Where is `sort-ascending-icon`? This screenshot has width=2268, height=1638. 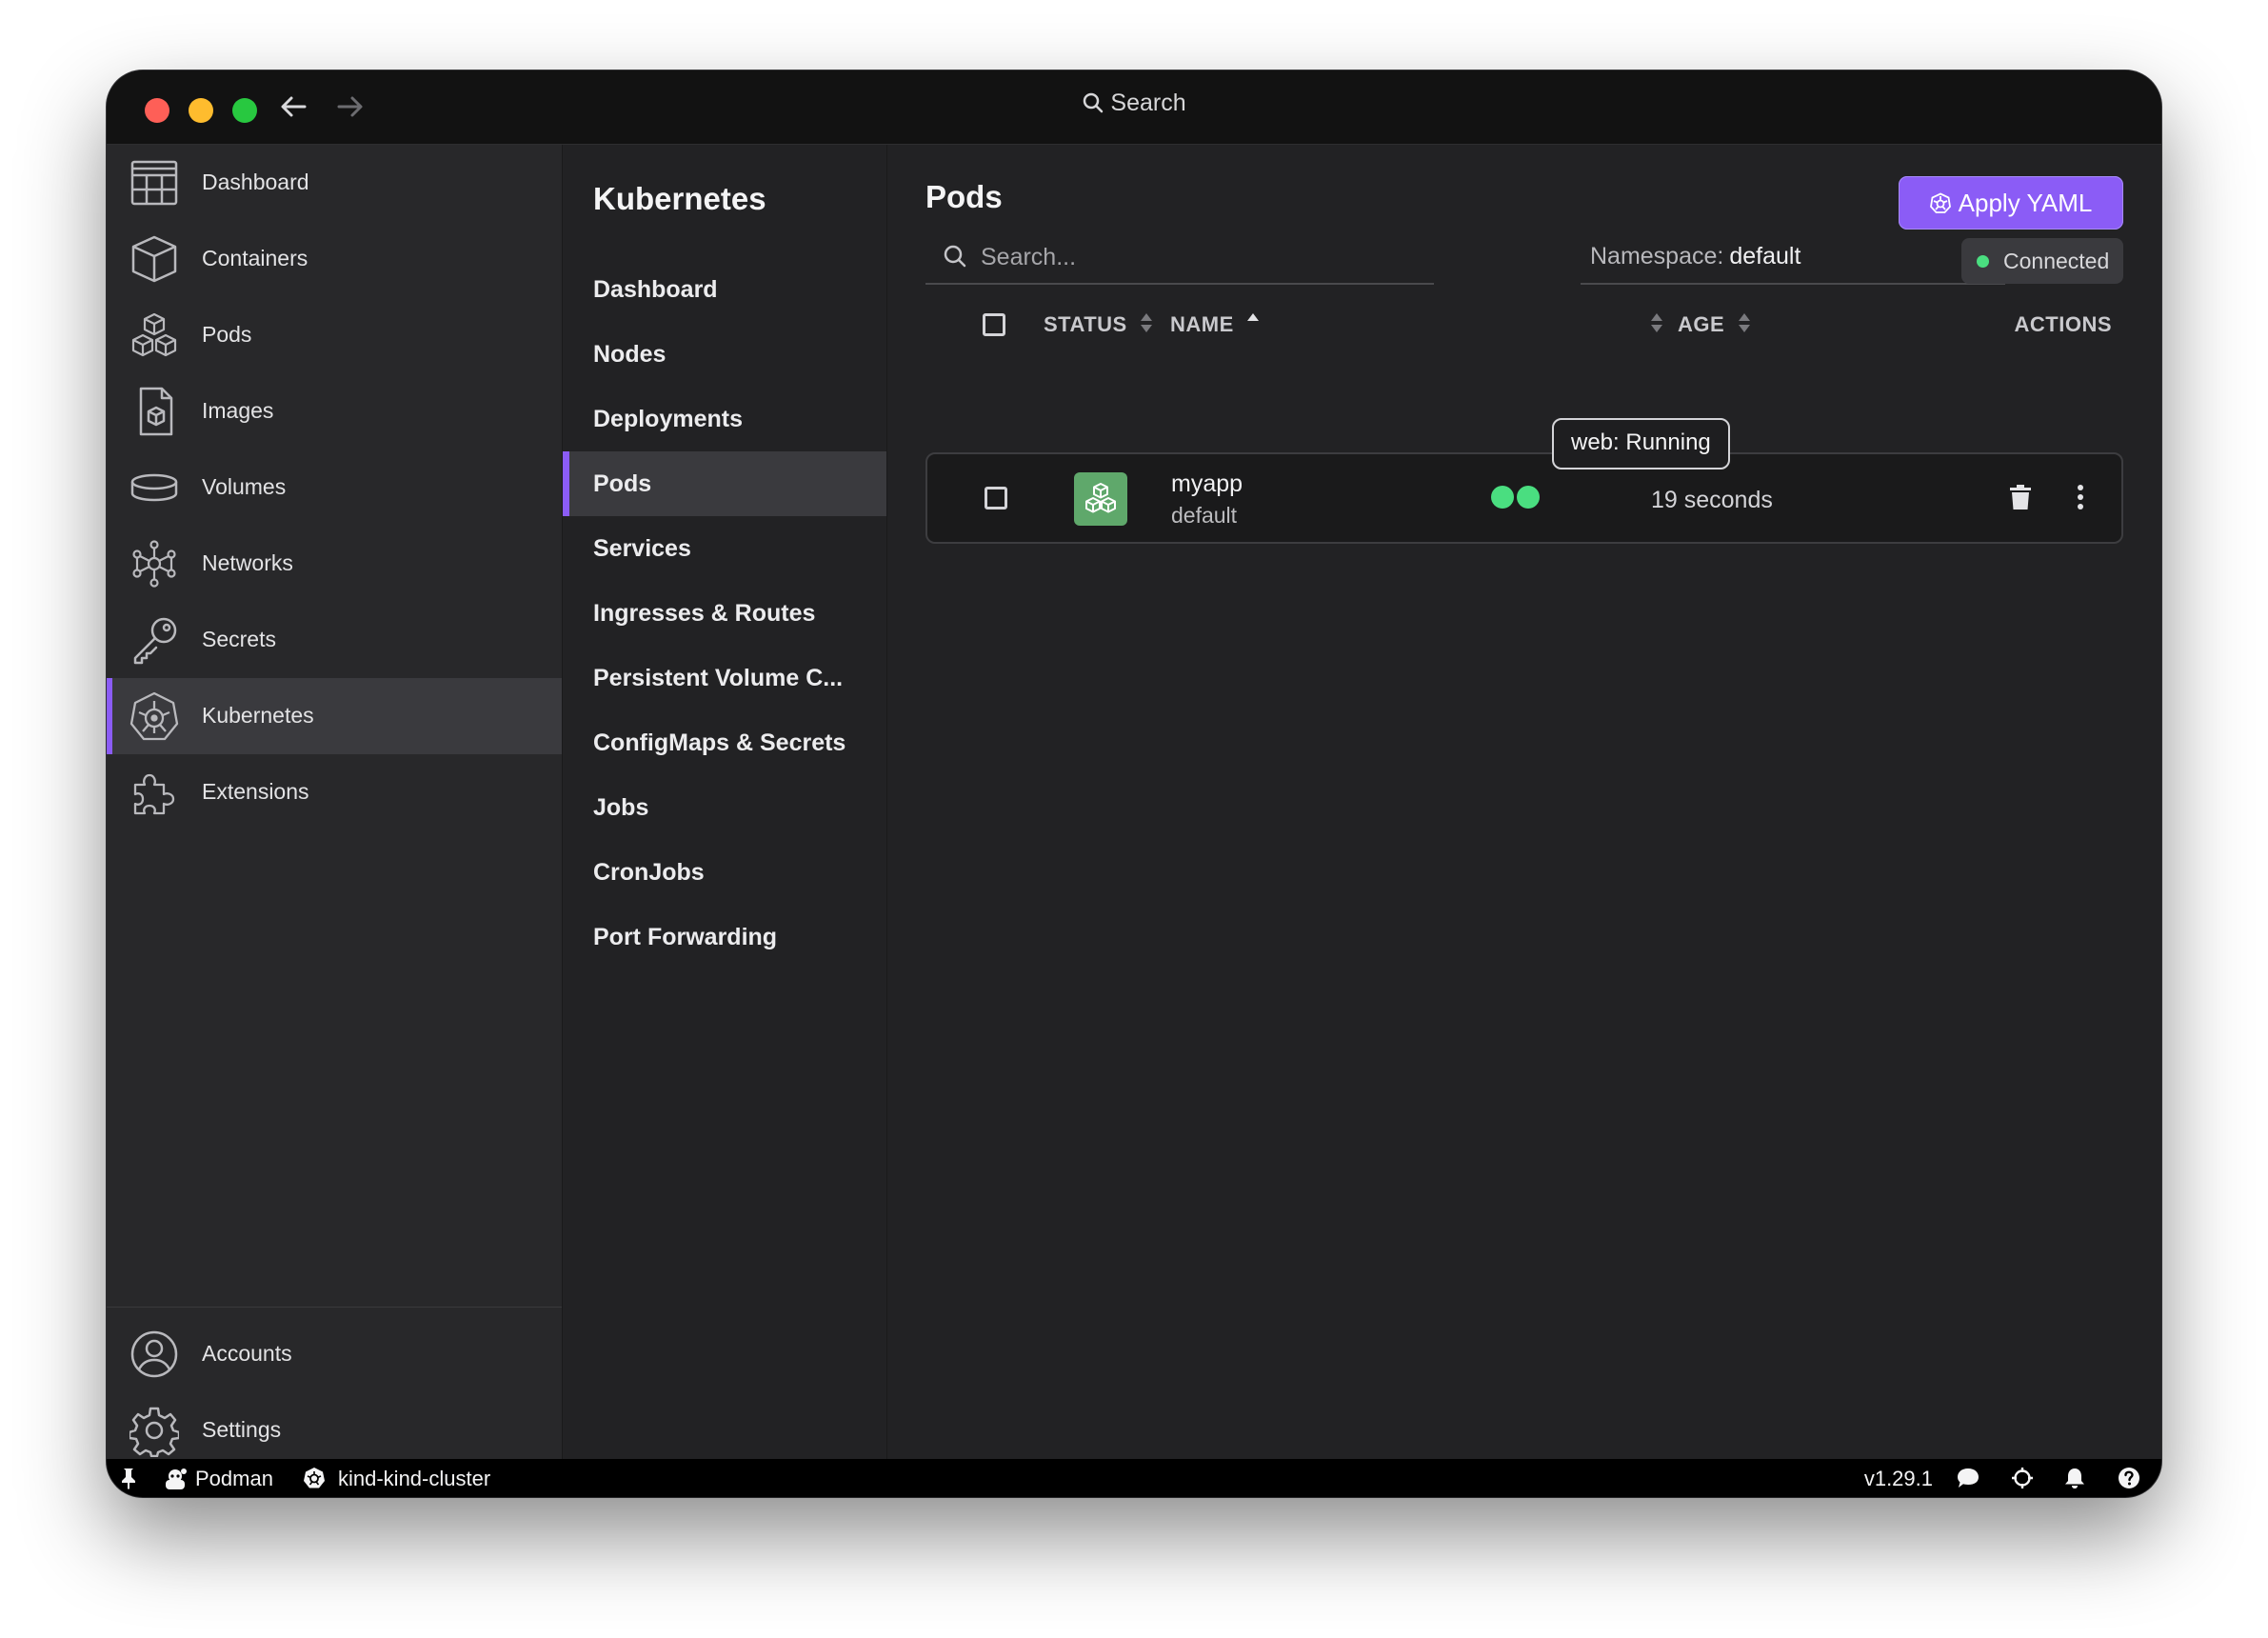
sort-ascending-icon is located at coordinates (1253, 317).